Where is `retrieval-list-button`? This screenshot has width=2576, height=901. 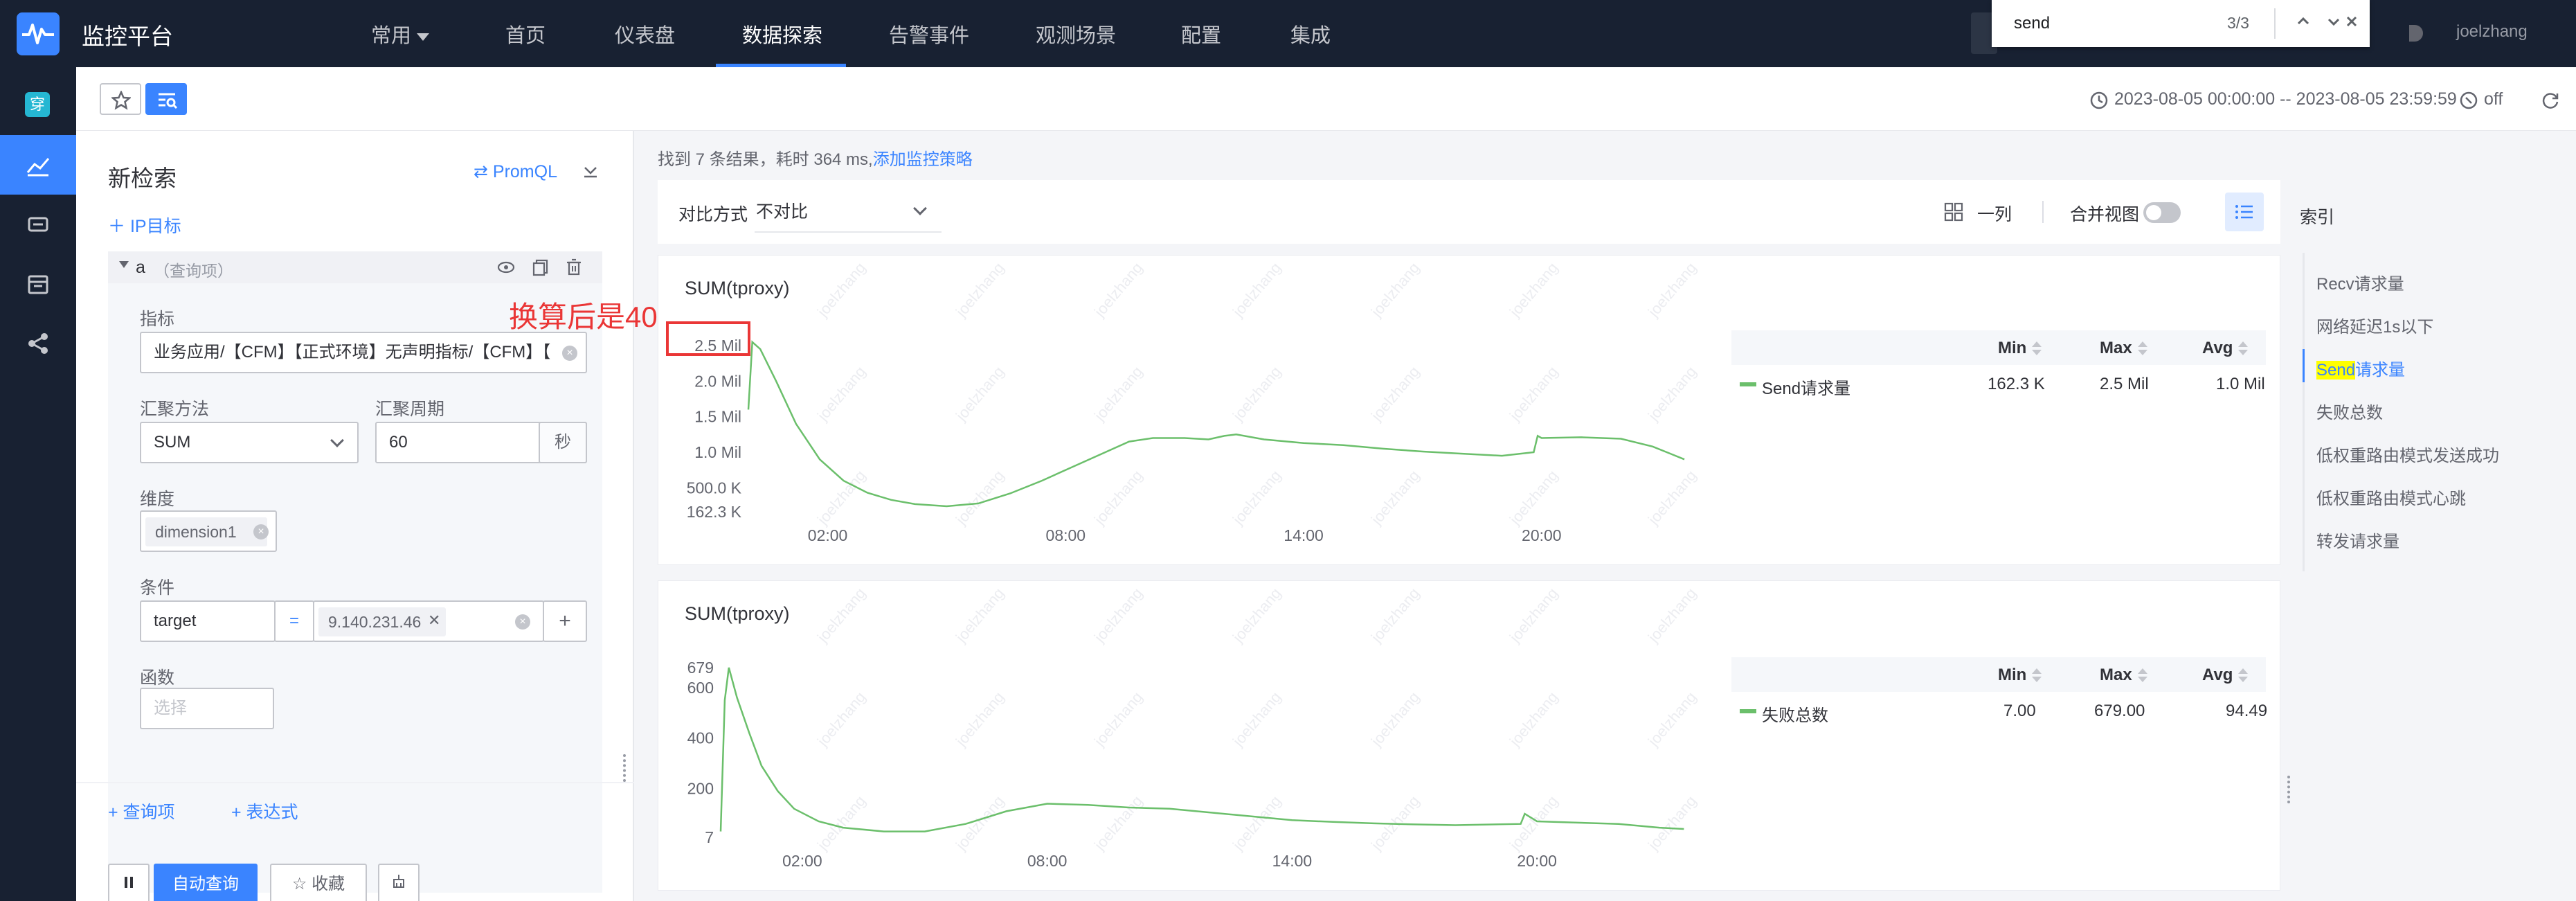
retrieval-list-button is located at coordinates (166, 99).